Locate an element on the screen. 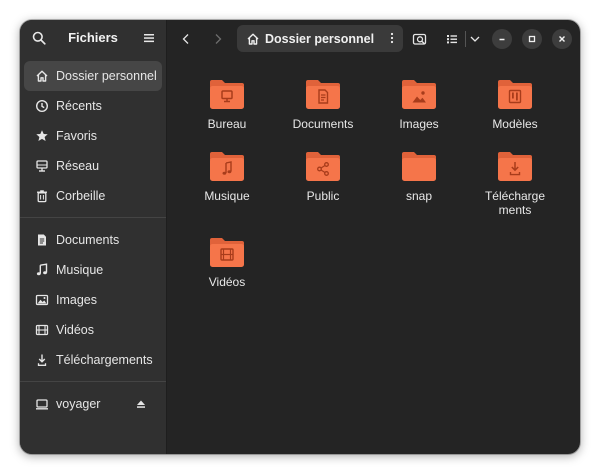  sidebar-item-label: Vidéos is located at coordinates (75, 330).